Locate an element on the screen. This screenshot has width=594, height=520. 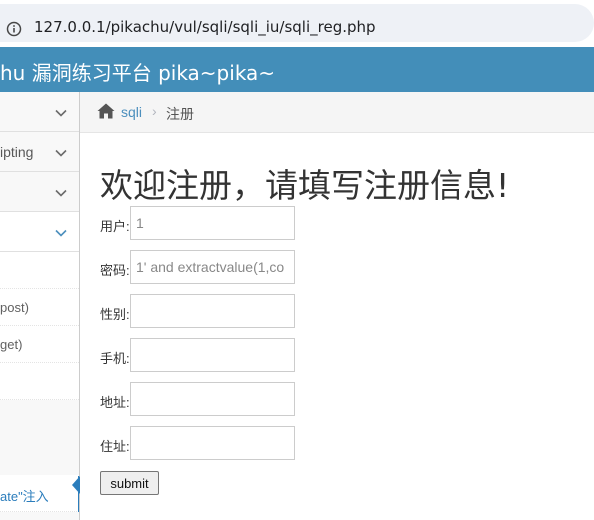
form-row-phone: 手机: is located at coordinates (200, 355).